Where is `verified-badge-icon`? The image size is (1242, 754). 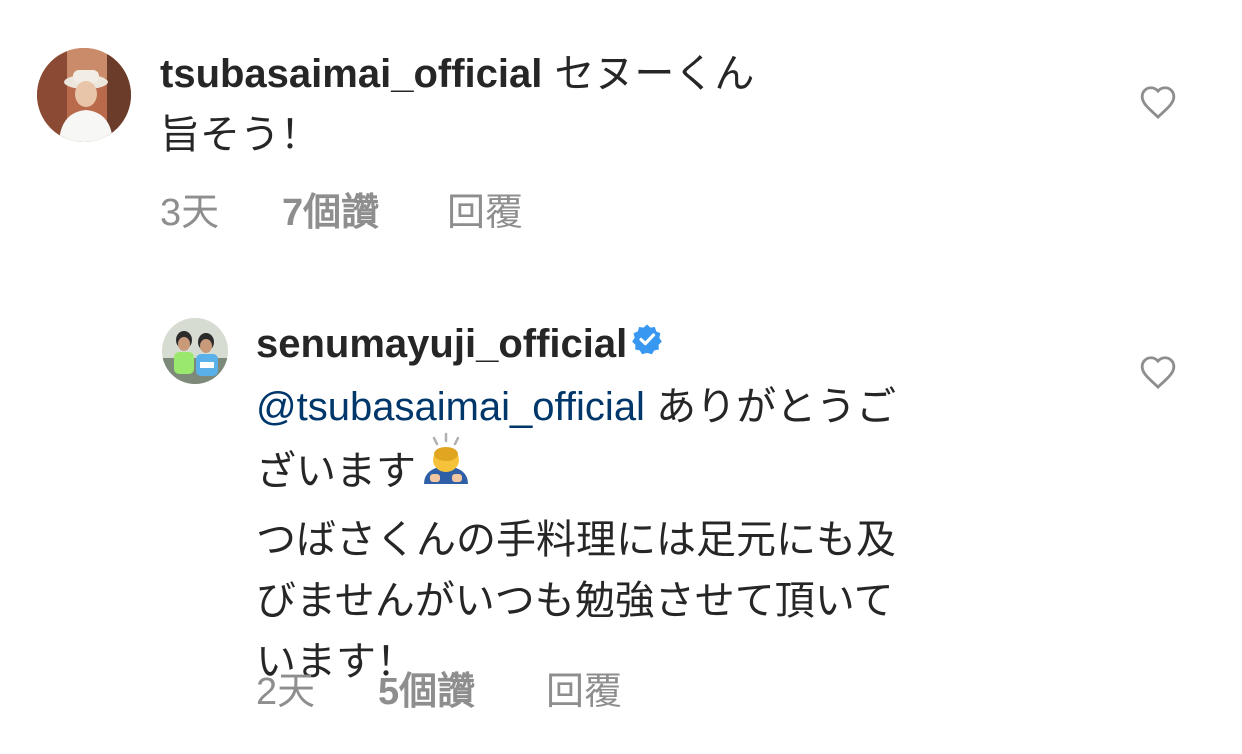
verified-badge-icon is located at coordinates (647, 342).